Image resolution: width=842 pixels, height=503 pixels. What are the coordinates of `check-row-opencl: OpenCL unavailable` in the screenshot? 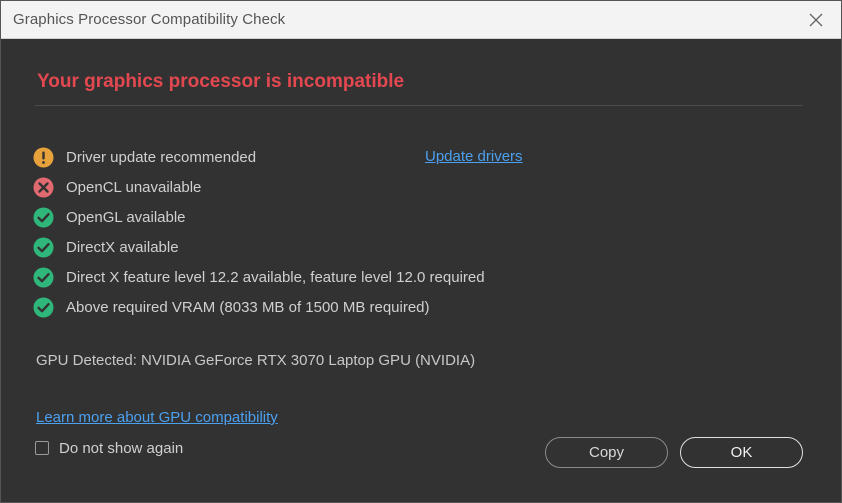 It's located at (117, 187).